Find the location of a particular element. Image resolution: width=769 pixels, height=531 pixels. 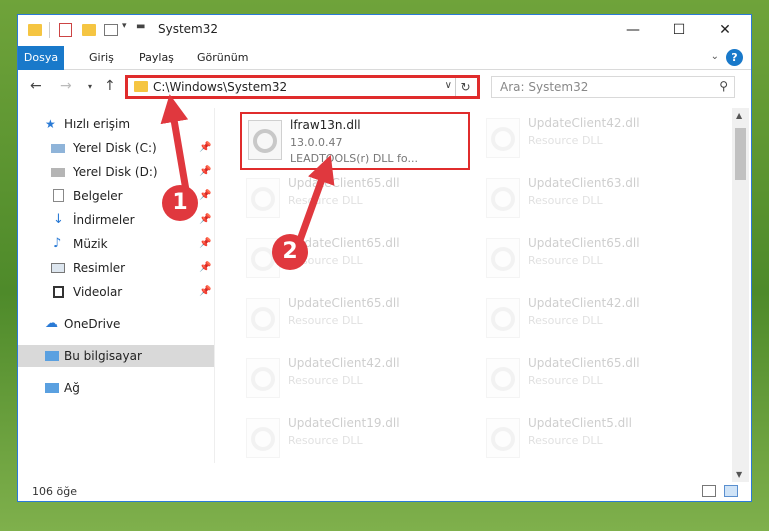

file-name: UpdateClient42.dll is located at coordinates (344, 363).